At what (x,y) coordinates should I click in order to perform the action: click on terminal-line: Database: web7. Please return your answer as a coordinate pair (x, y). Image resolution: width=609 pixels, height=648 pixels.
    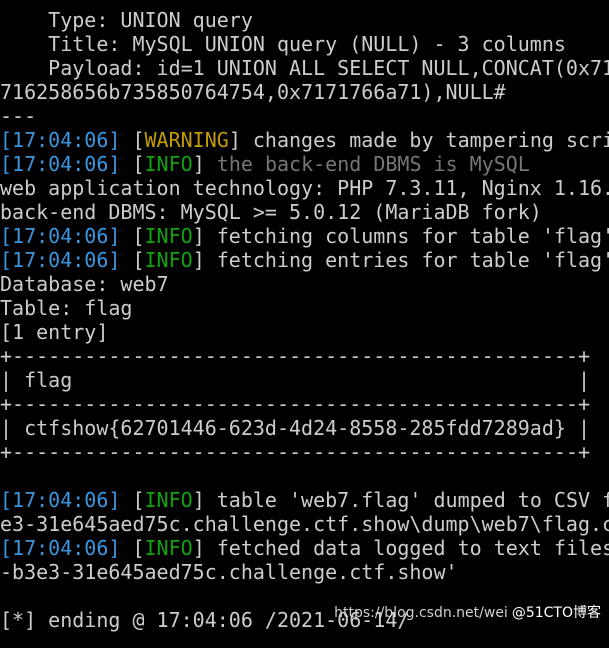
    Looking at the image, I should click on (304, 284).